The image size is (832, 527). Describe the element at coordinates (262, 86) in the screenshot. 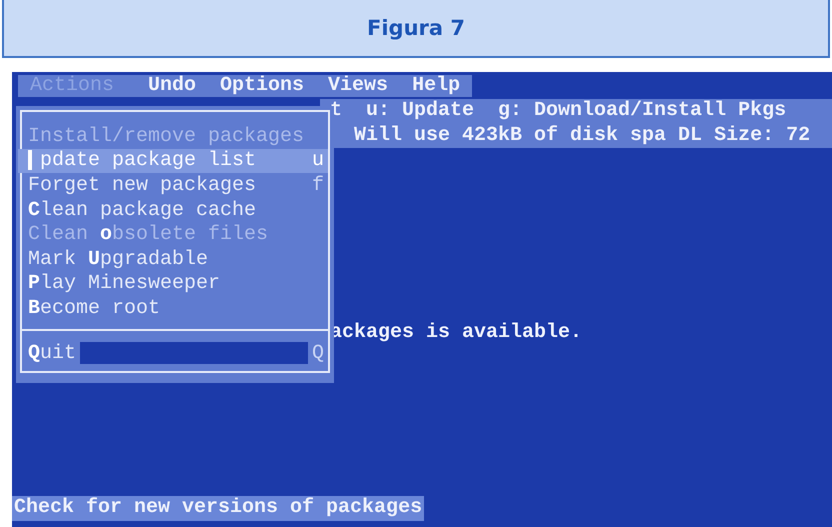

I see `menu-bar-item: Options` at that location.